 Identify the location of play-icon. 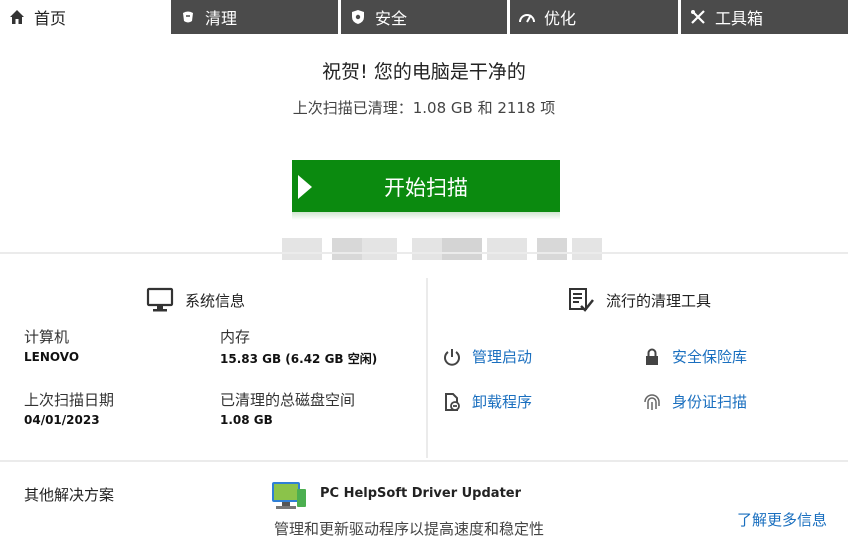
(305, 187).